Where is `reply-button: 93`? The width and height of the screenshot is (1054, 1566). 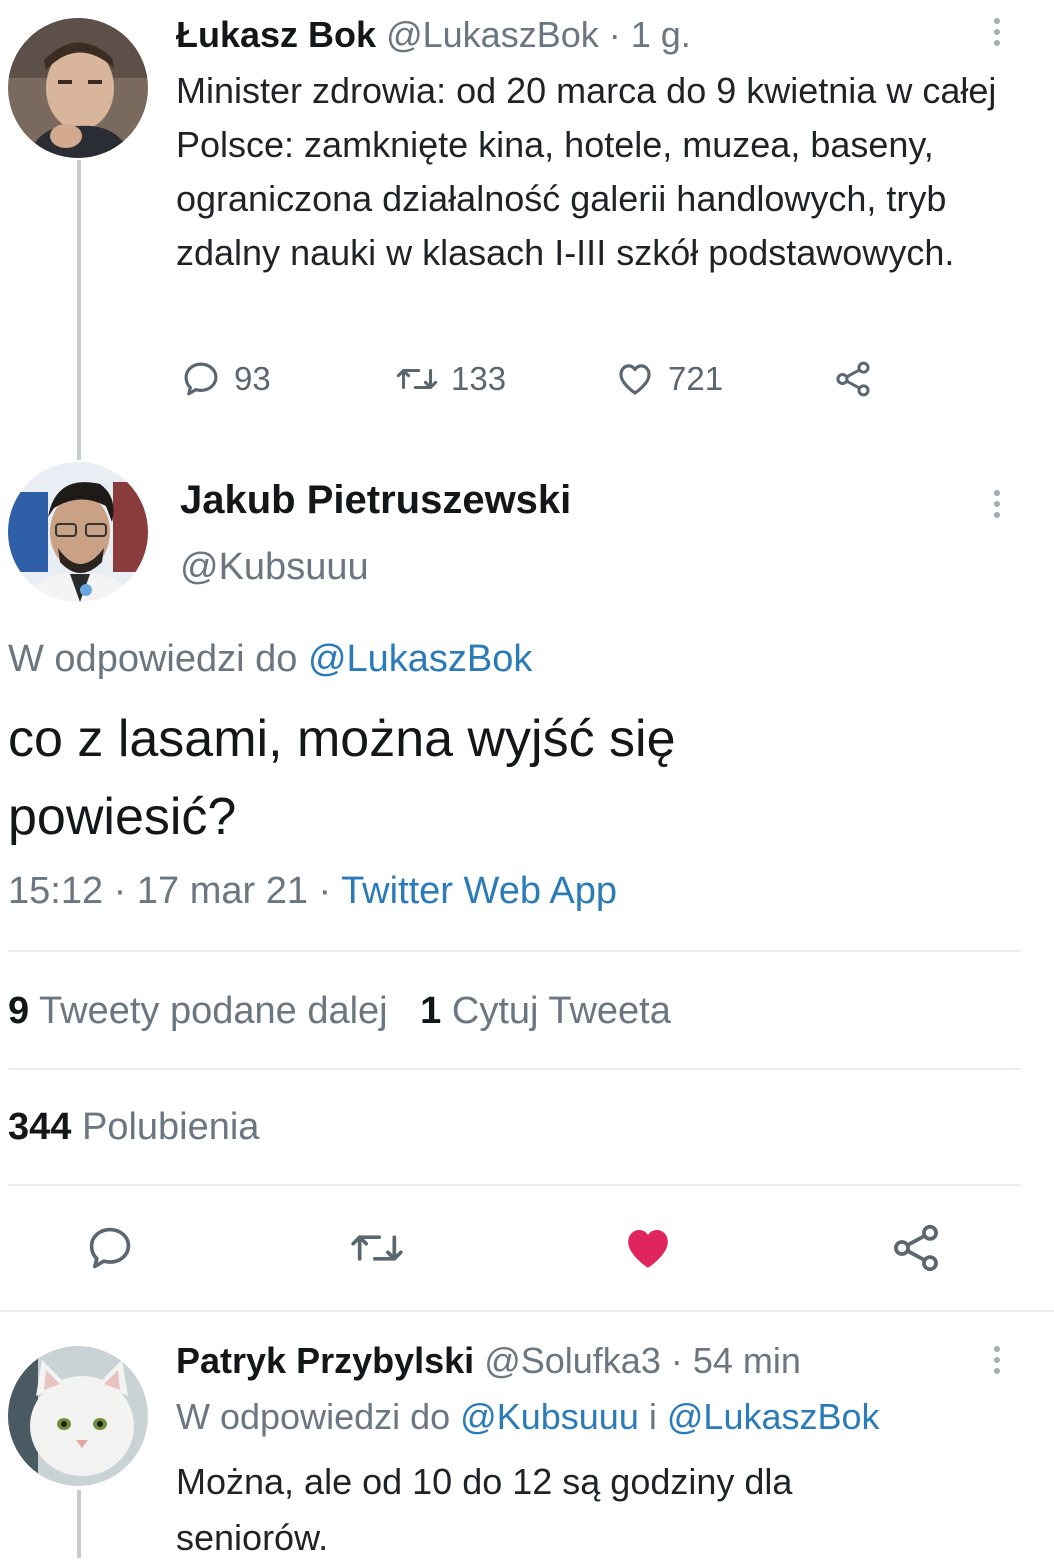
reply-button: 93 is located at coordinates (225, 379).